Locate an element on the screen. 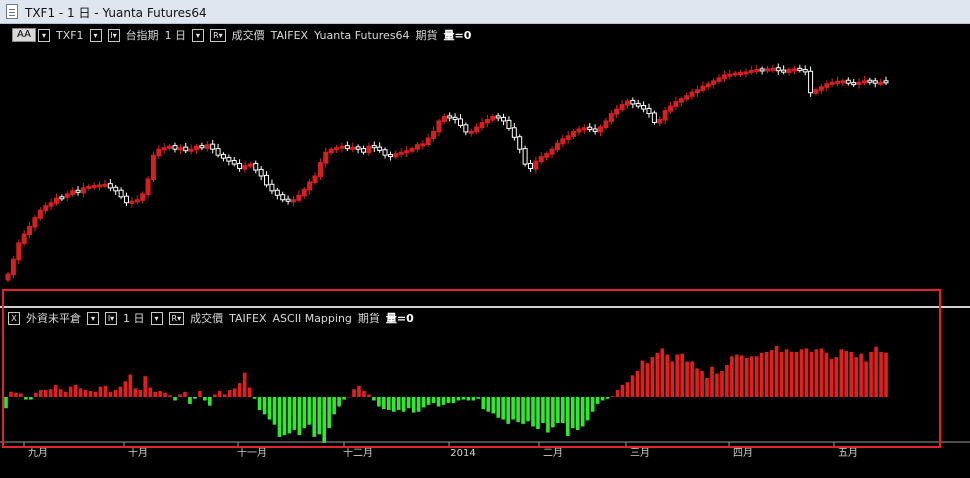 The height and width of the screenshot is (478, 970). window-title: TXF1 - 1 日 - Yuanta Futures64 is located at coordinates (116, 13).